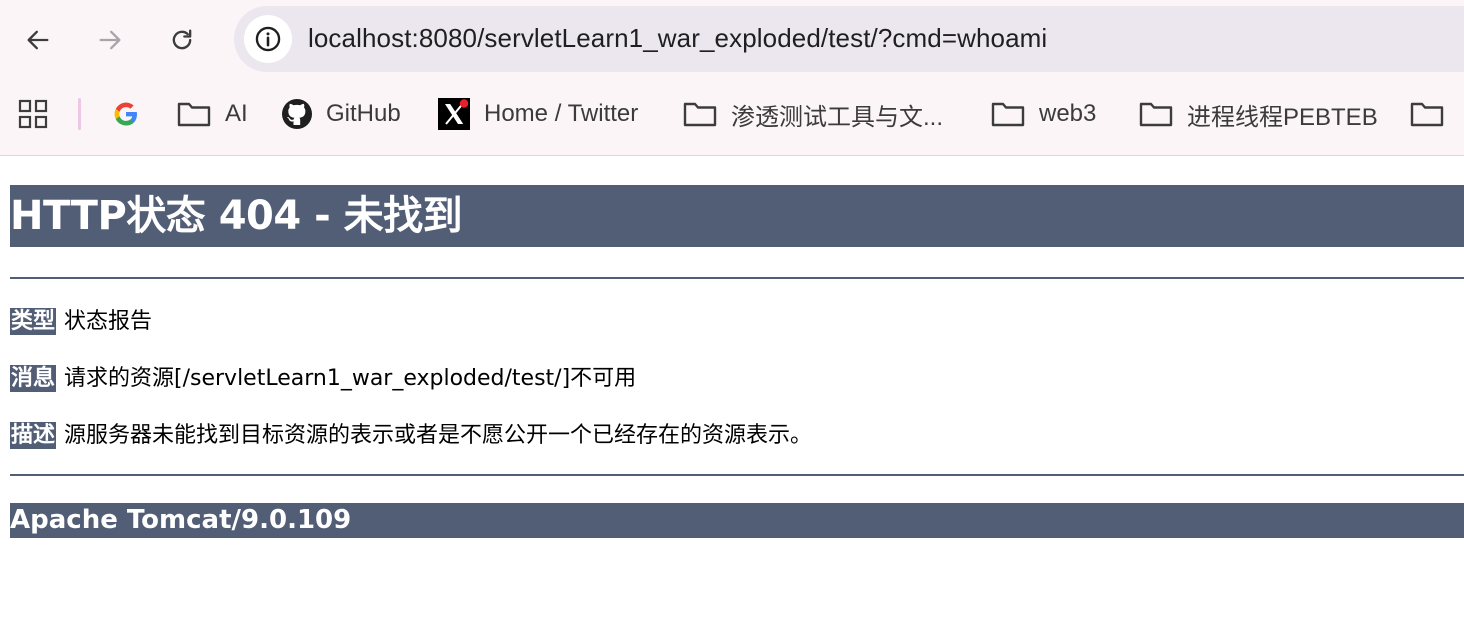 The image size is (1464, 620). I want to click on description-label: 描述, so click(33, 435).